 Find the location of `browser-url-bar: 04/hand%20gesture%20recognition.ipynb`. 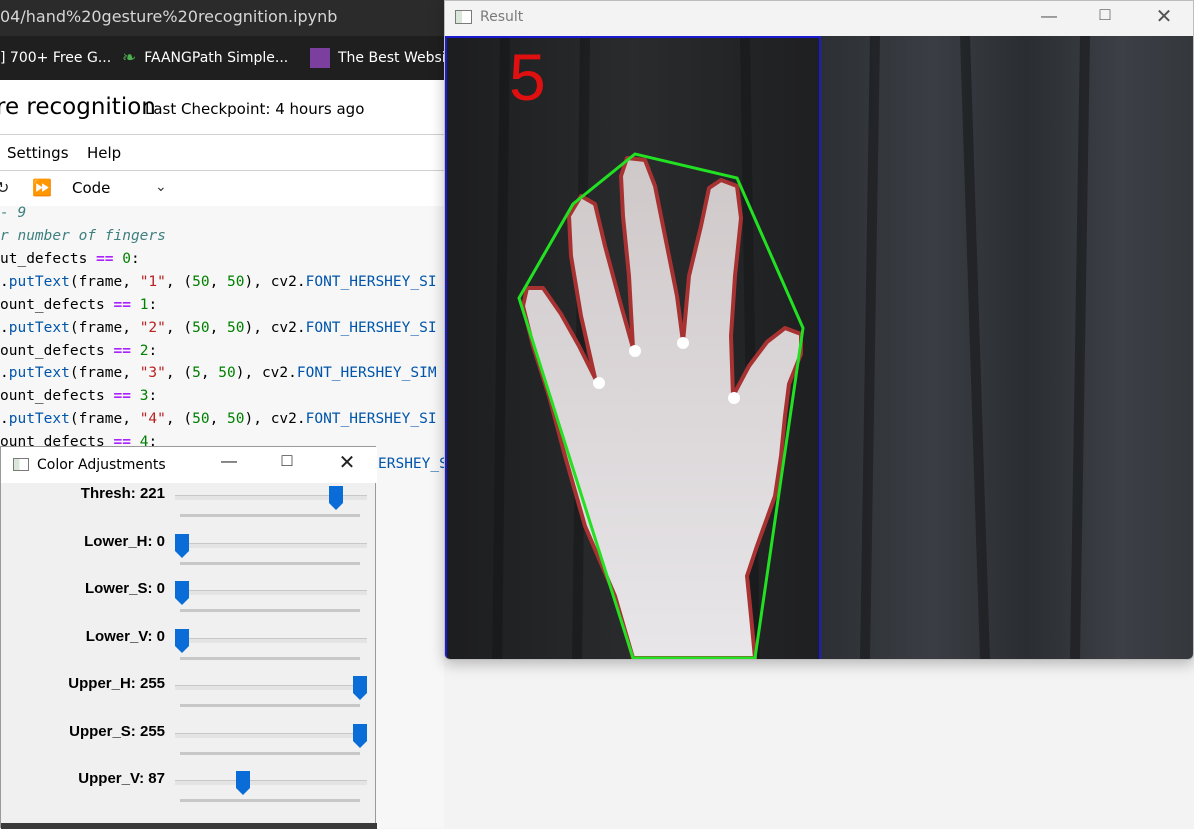

browser-url-bar: 04/hand%20gesture%20recognition.ipynb is located at coordinates (222, 18).